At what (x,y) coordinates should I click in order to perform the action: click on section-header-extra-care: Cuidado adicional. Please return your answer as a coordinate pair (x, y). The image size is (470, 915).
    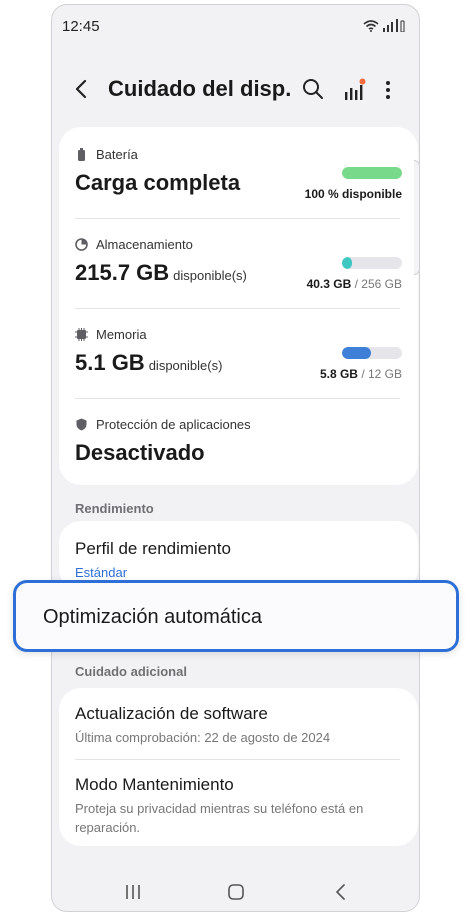
    Looking at the image, I should click on (131, 671).